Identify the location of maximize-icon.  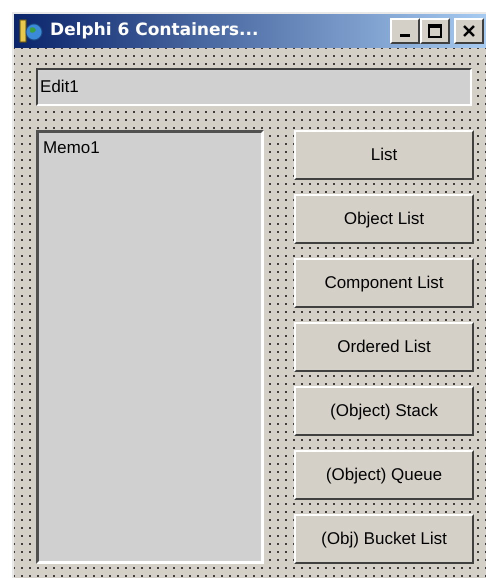
(435, 31).